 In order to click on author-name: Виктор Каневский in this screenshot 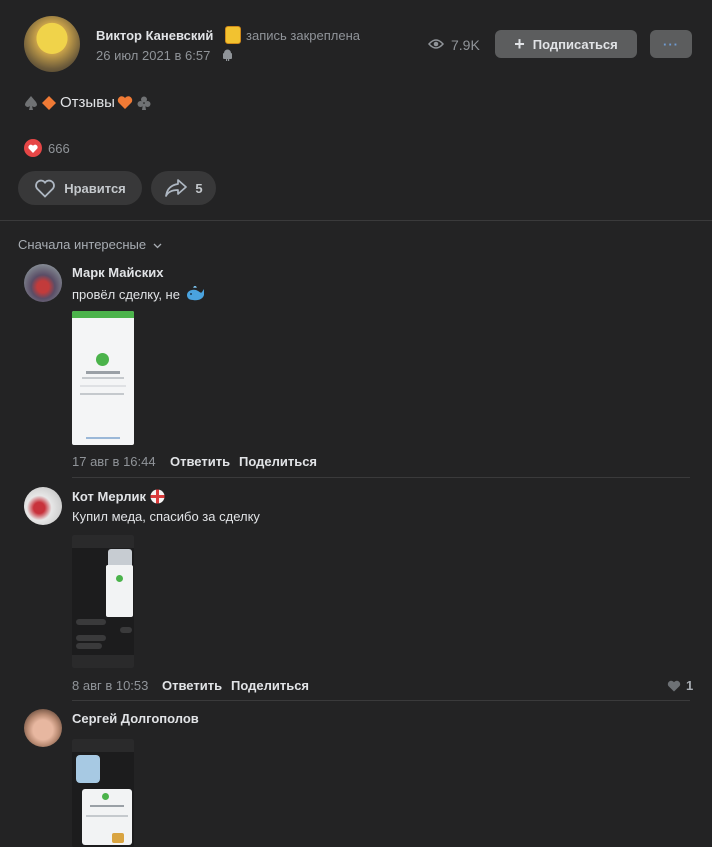, I will do `click(154, 35)`.